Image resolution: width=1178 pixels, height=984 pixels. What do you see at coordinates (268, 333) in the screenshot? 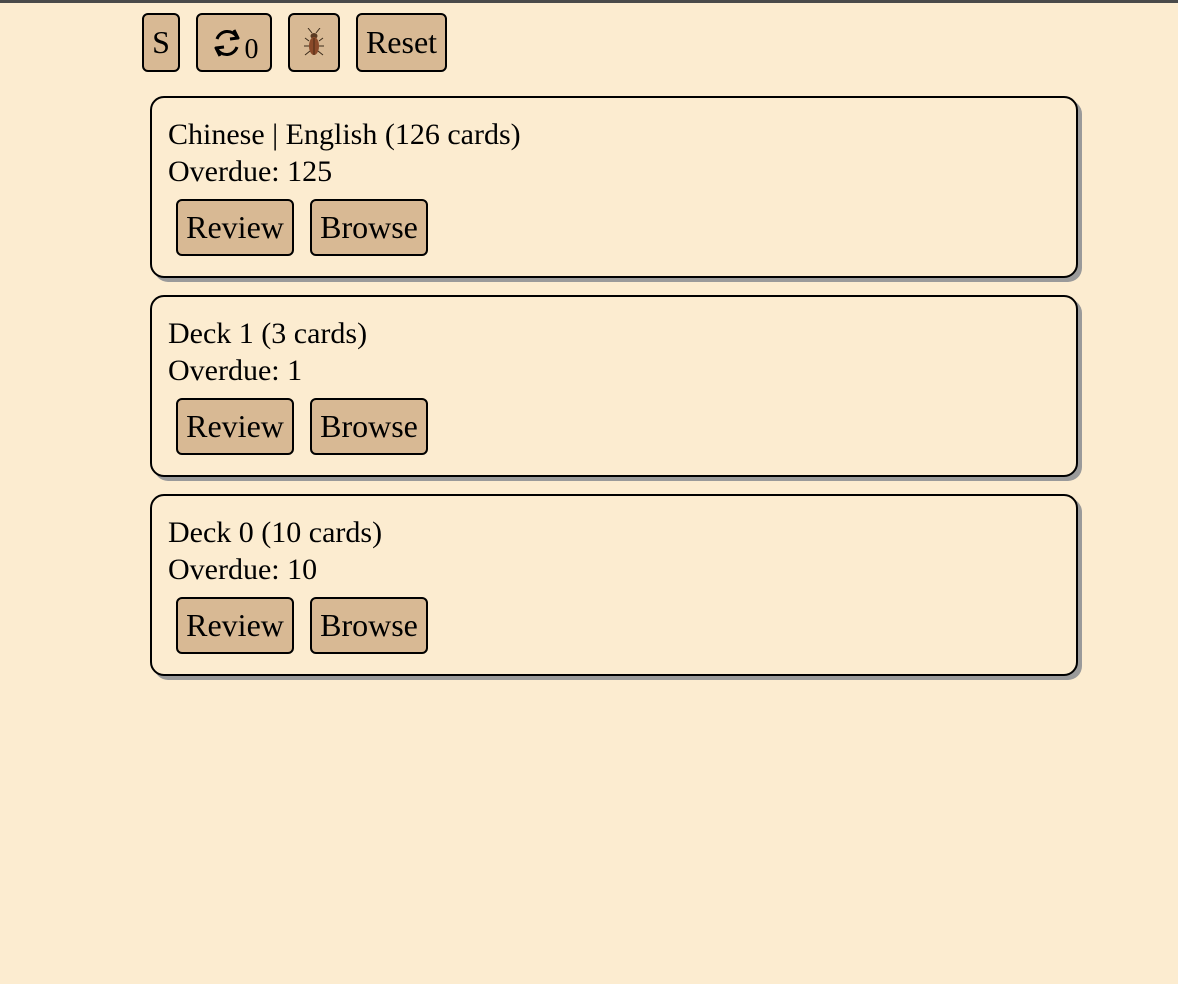
I see `deck-title: Deck 1 (3 cards)` at bounding box center [268, 333].